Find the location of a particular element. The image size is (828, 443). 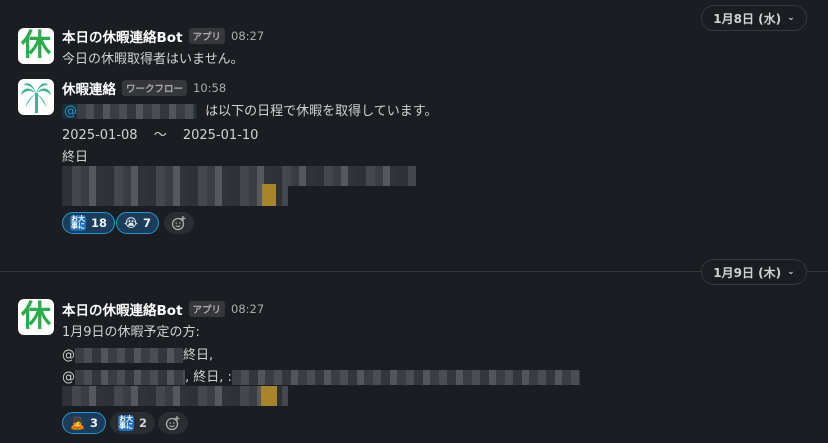

message-text: 1月9日の休暇予定の方: is located at coordinates (131, 332).